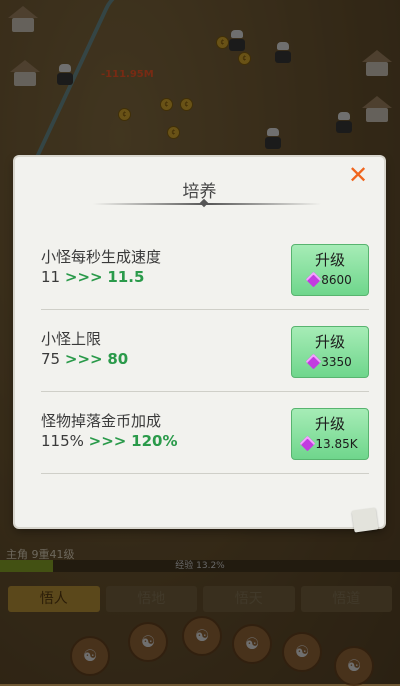 The width and height of the screenshot is (400, 686). What do you see at coordinates (205, 432) in the screenshot?
I see `upgrade-row: 怪物掉落金币加成 115% >>> 120% 升级 13.85K` at bounding box center [205, 432].